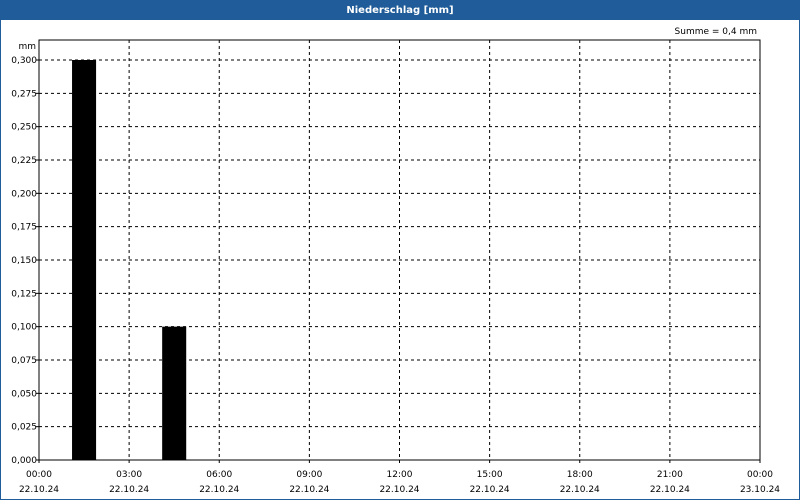 The image size is (800, 500). What do you see at coordinates (400, 475) in the screenshot?
I see `x-tick-time: 12:00` at bounding box center [400, 475].